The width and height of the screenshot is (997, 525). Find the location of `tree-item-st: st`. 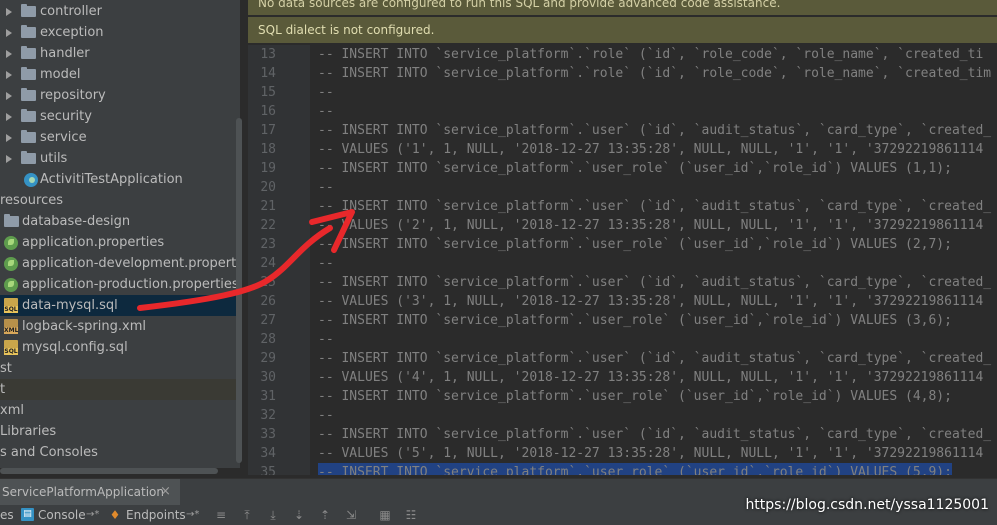

tree-item-st: st is located at coordinates (120, 368).